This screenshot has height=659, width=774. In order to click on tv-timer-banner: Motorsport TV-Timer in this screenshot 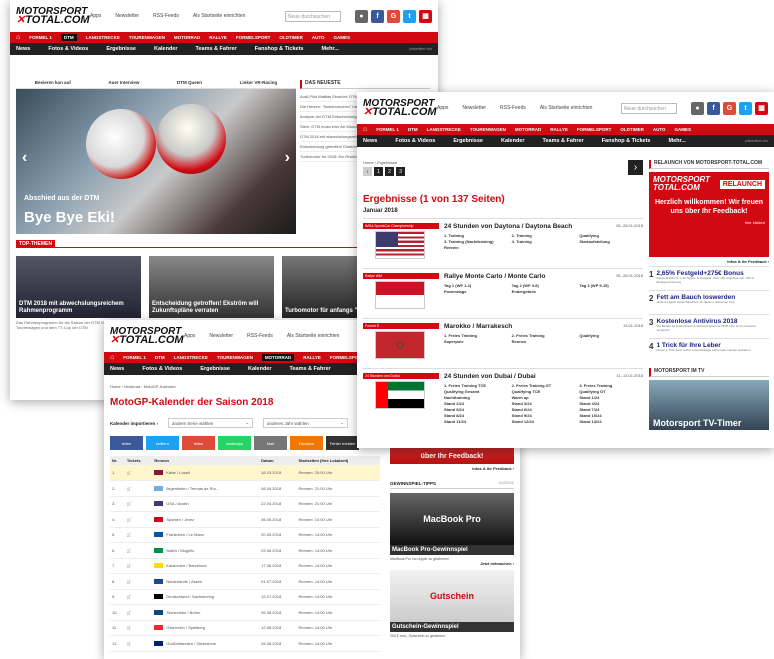, I will do `click(709, 405)`.